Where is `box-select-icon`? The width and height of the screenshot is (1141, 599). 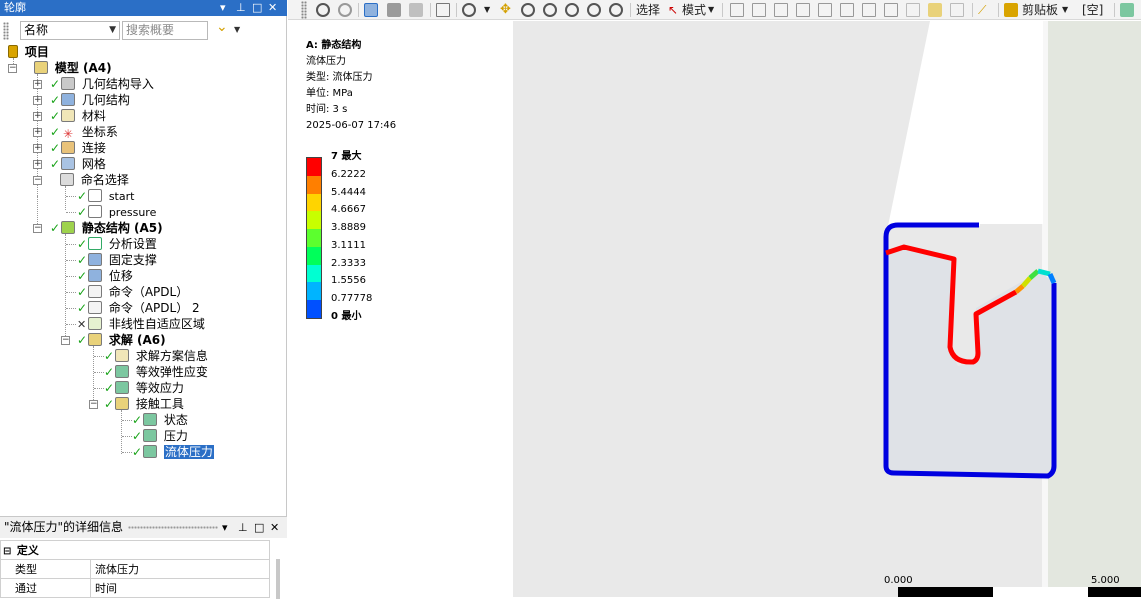 box-select-icon is located at coordinates (443, 10).